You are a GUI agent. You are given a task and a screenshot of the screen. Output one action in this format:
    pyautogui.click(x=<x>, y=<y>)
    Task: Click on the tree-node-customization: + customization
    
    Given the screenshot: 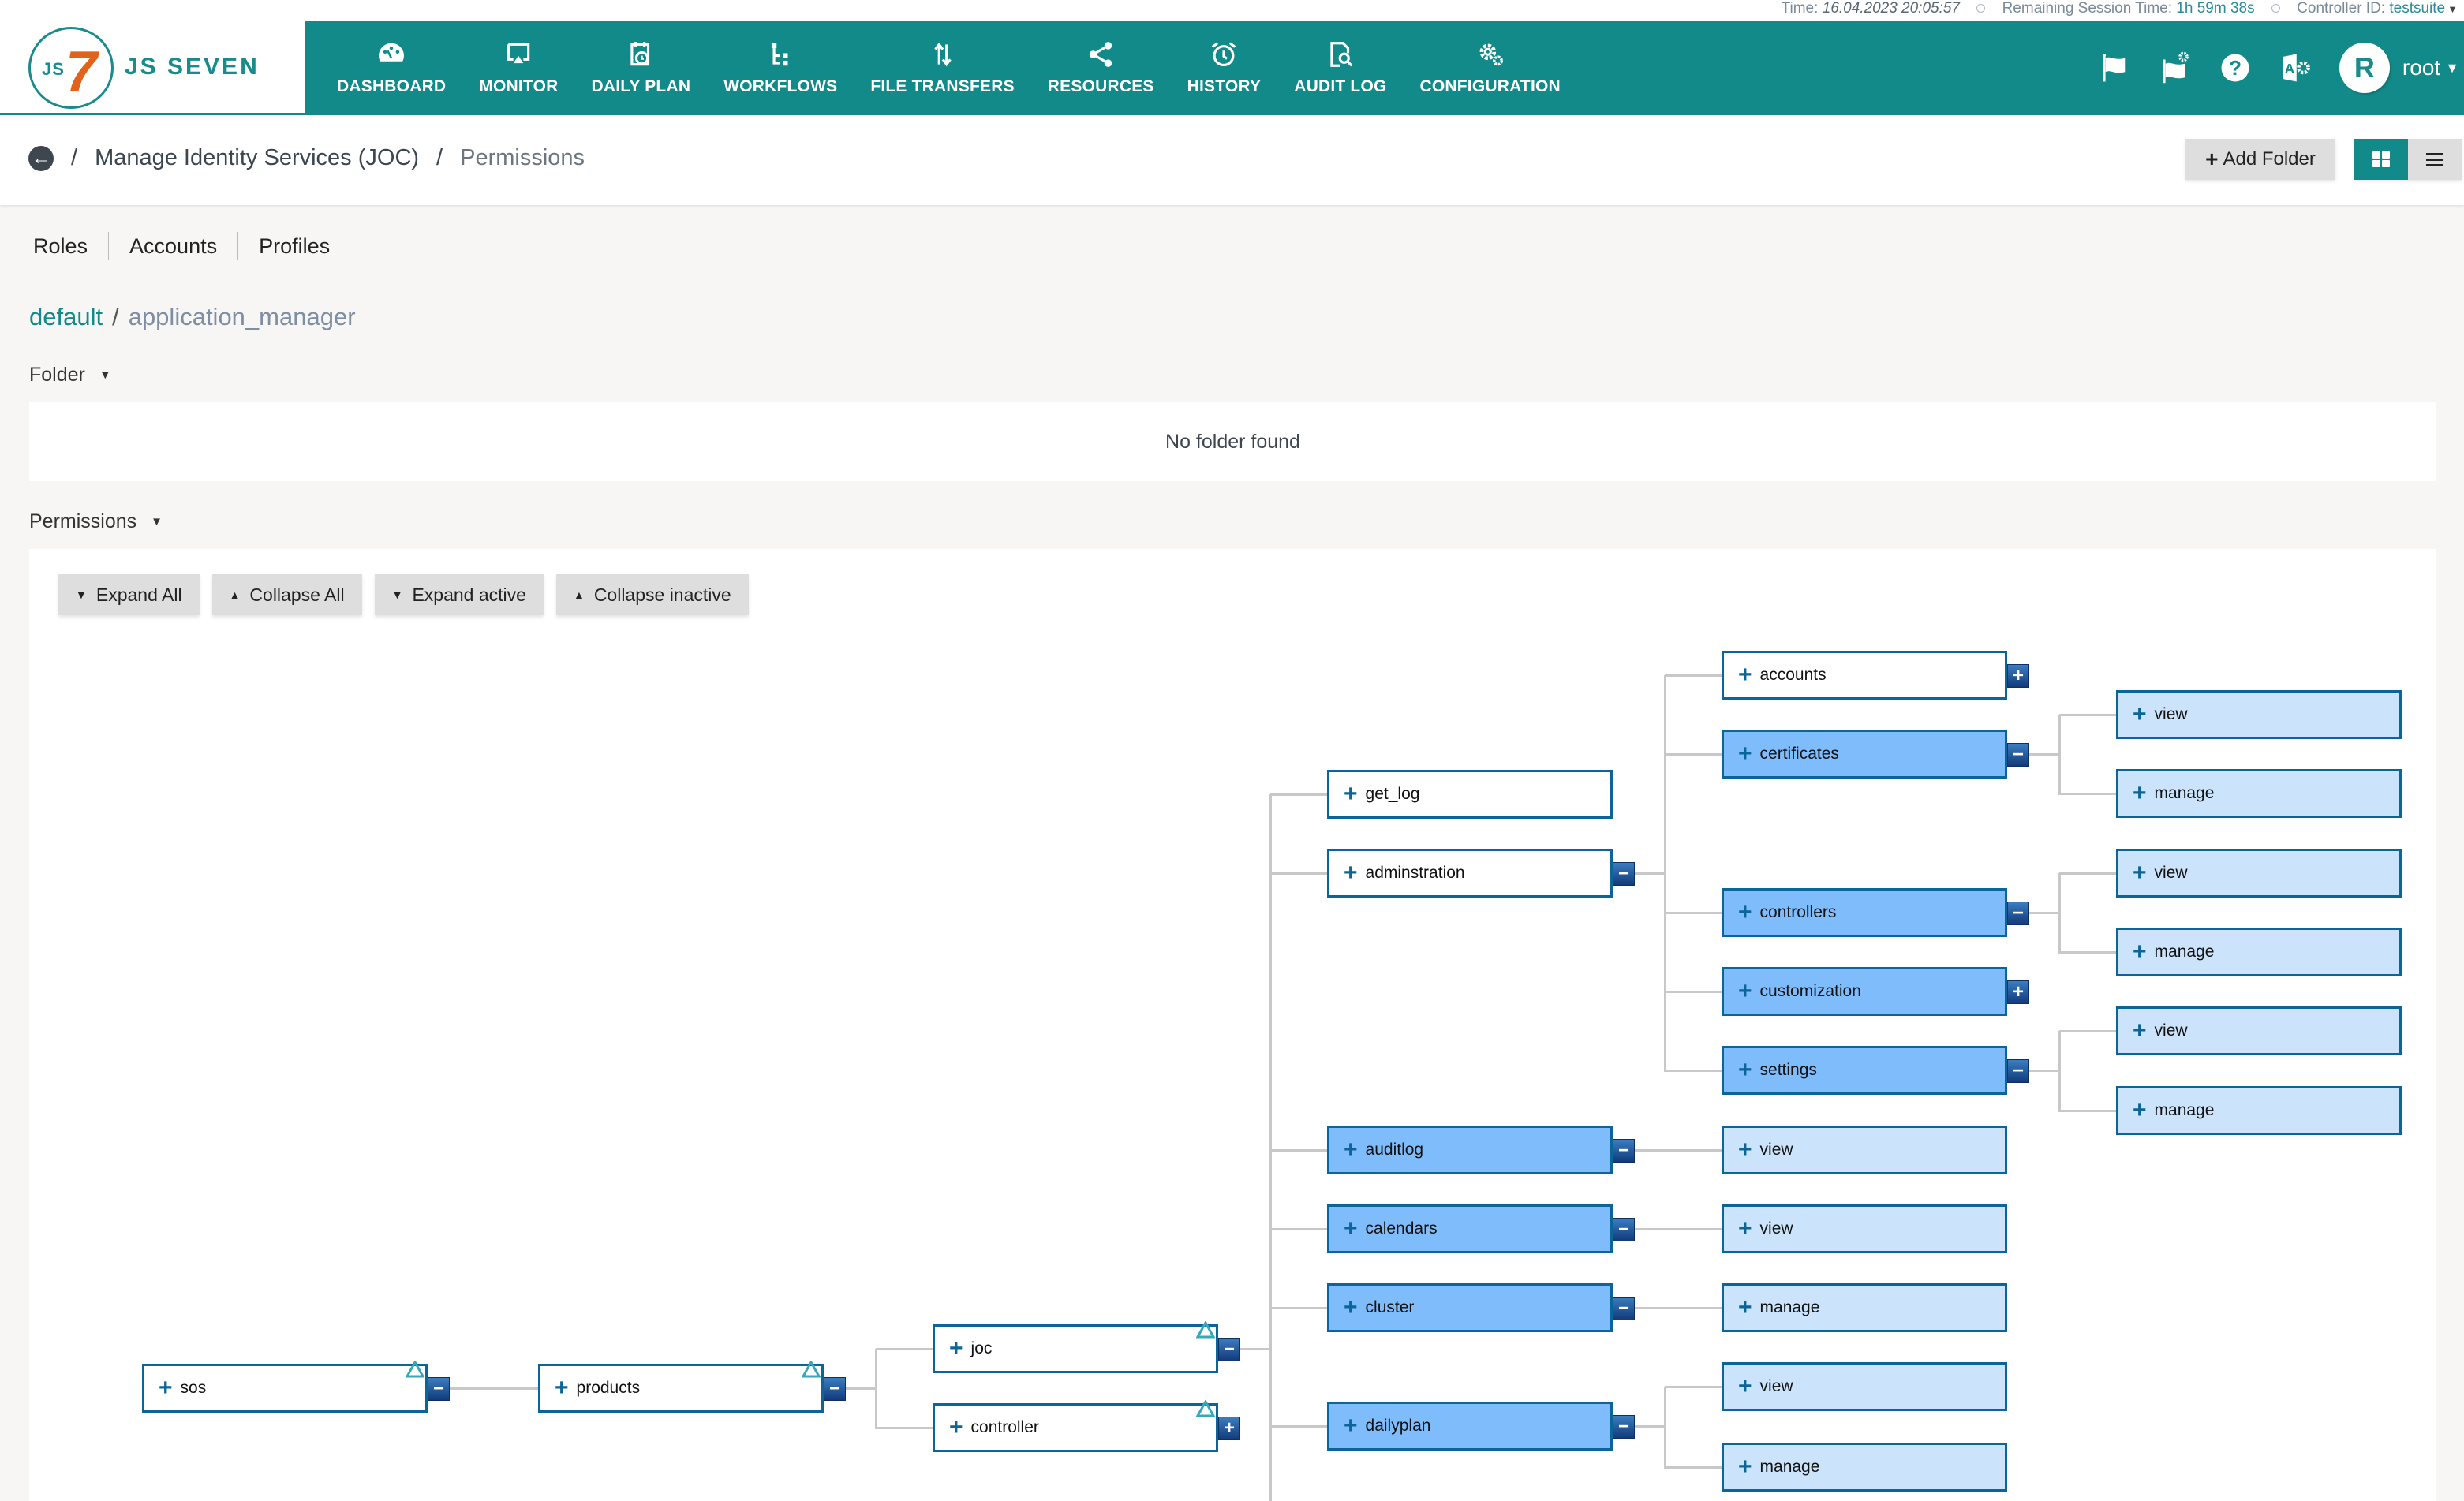 What is the action you would take?
    pyautogui.click(x=1865, y=992)
    